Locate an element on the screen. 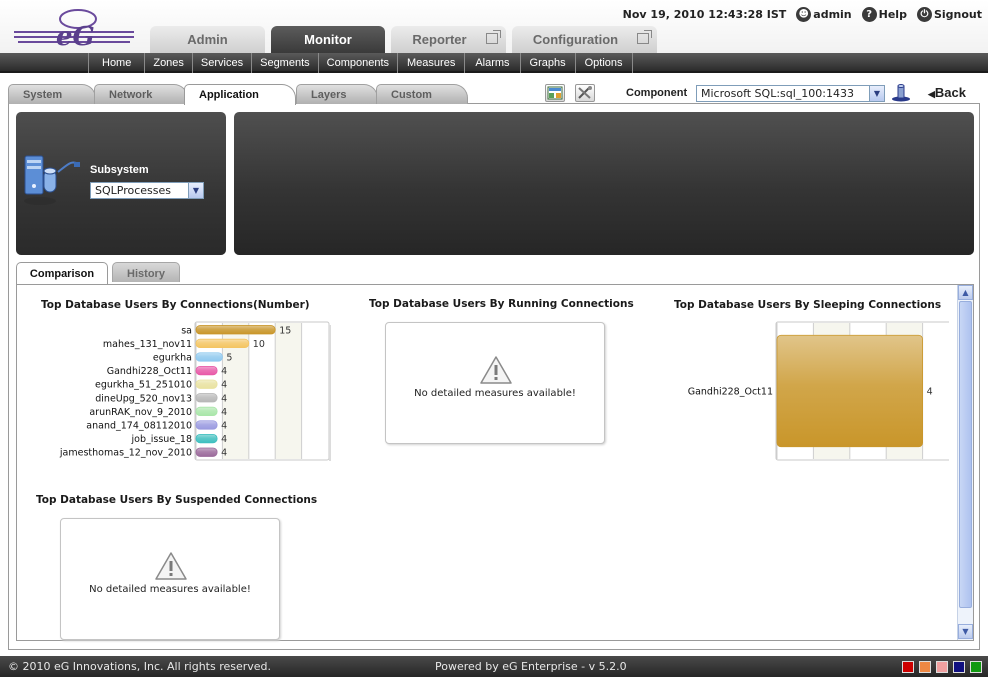 This screenshot has height=677, width=988. running-no-data-box: No detailed measures available! is located at coordinates (495, 383).